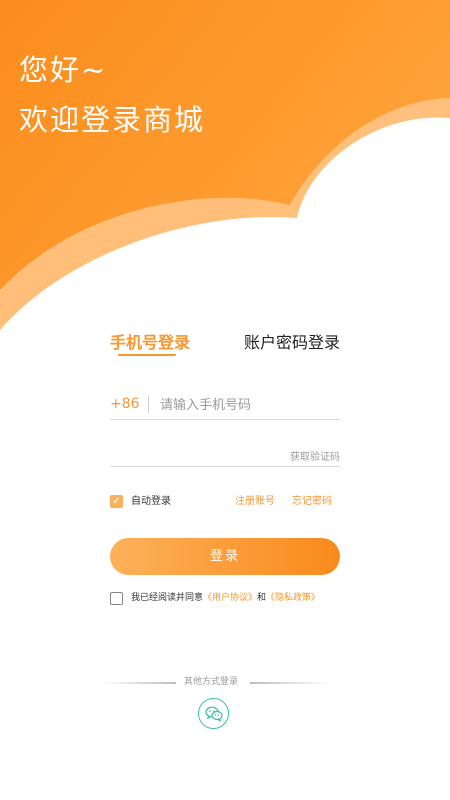 This screenshot has height=800, width=450. I want to click on check-icon: ✓, so click(116, 501).